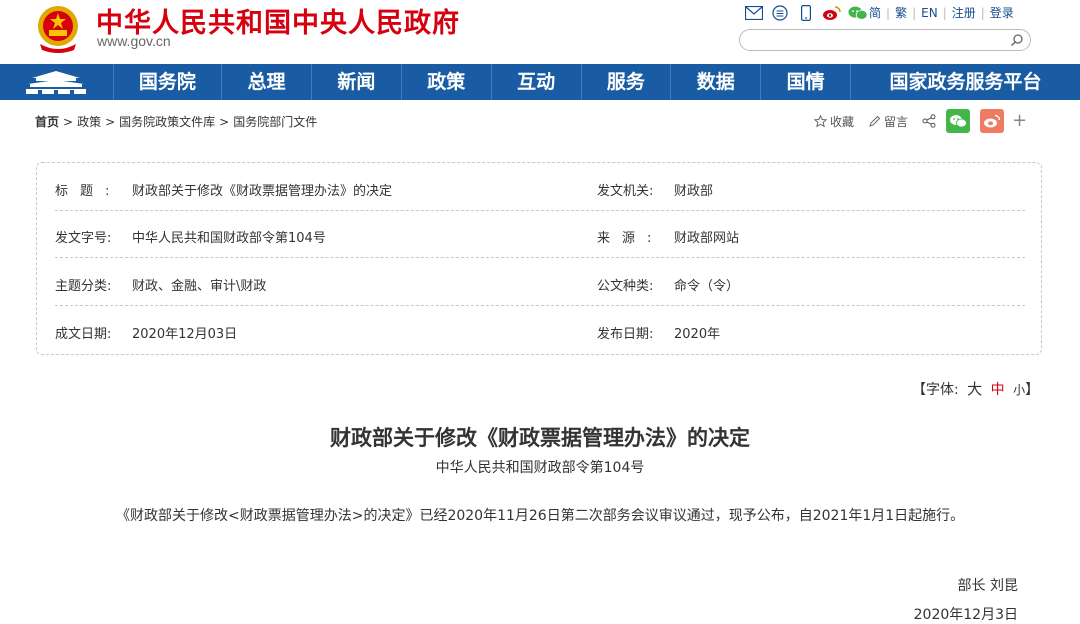  I want to click on breadcrumb-dept-docs: 国务院部门文件, so click(275, 122).